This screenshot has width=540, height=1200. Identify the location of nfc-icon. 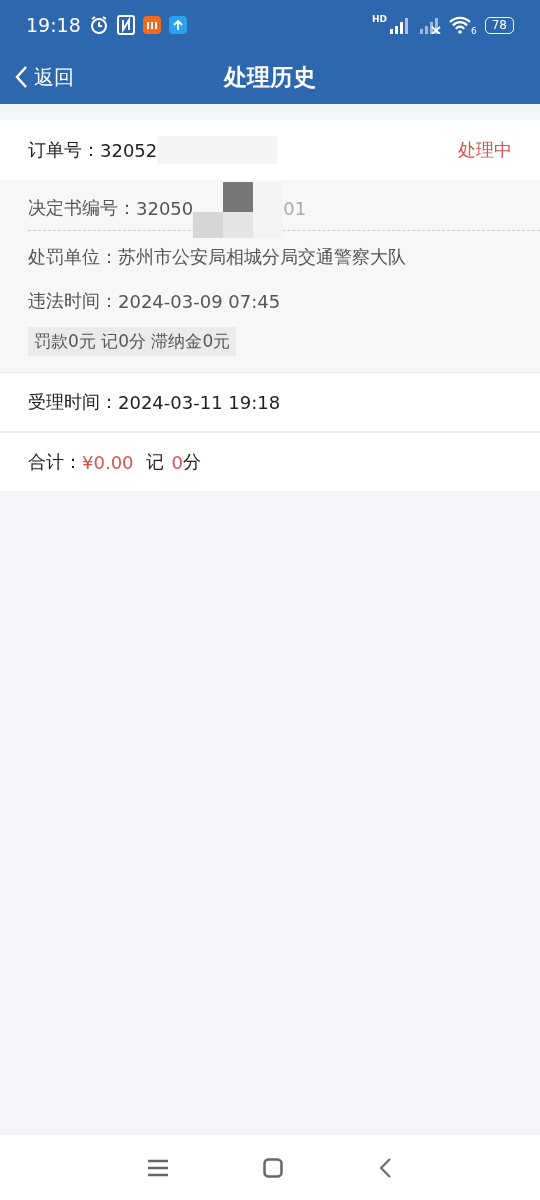
(125, 25).